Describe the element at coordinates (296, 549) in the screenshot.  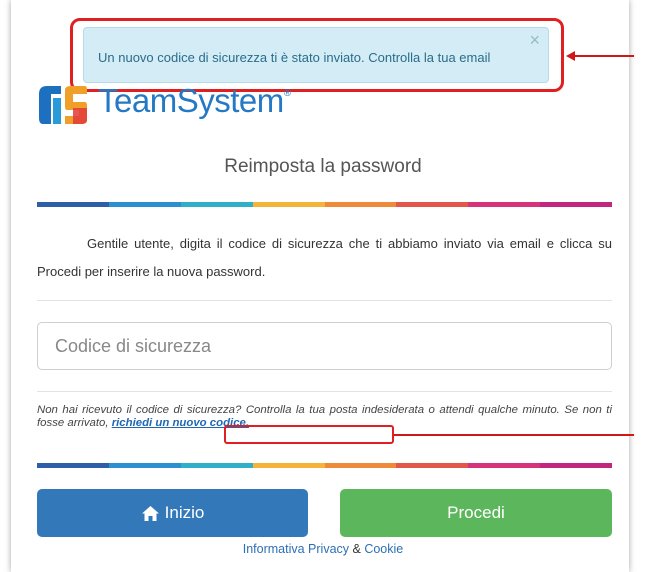
I see `privacy-link: Informativa Privacy` at that location.